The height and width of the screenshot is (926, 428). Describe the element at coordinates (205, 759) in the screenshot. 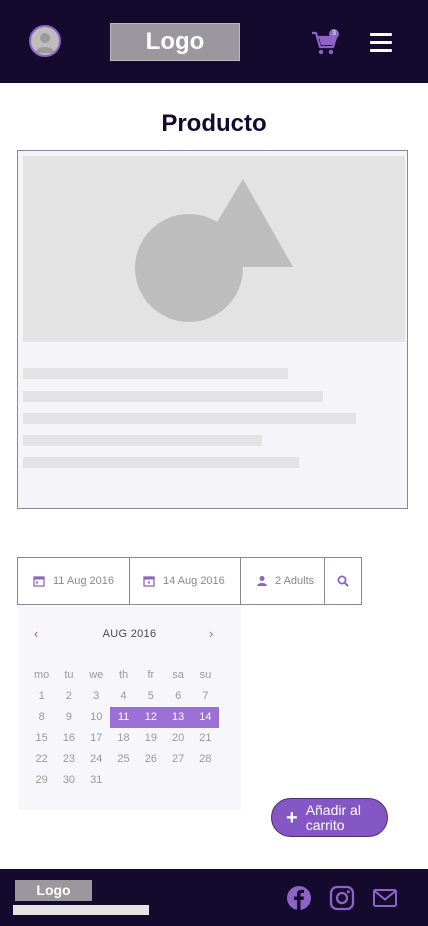

I see `calendar-day: 28` at that location.